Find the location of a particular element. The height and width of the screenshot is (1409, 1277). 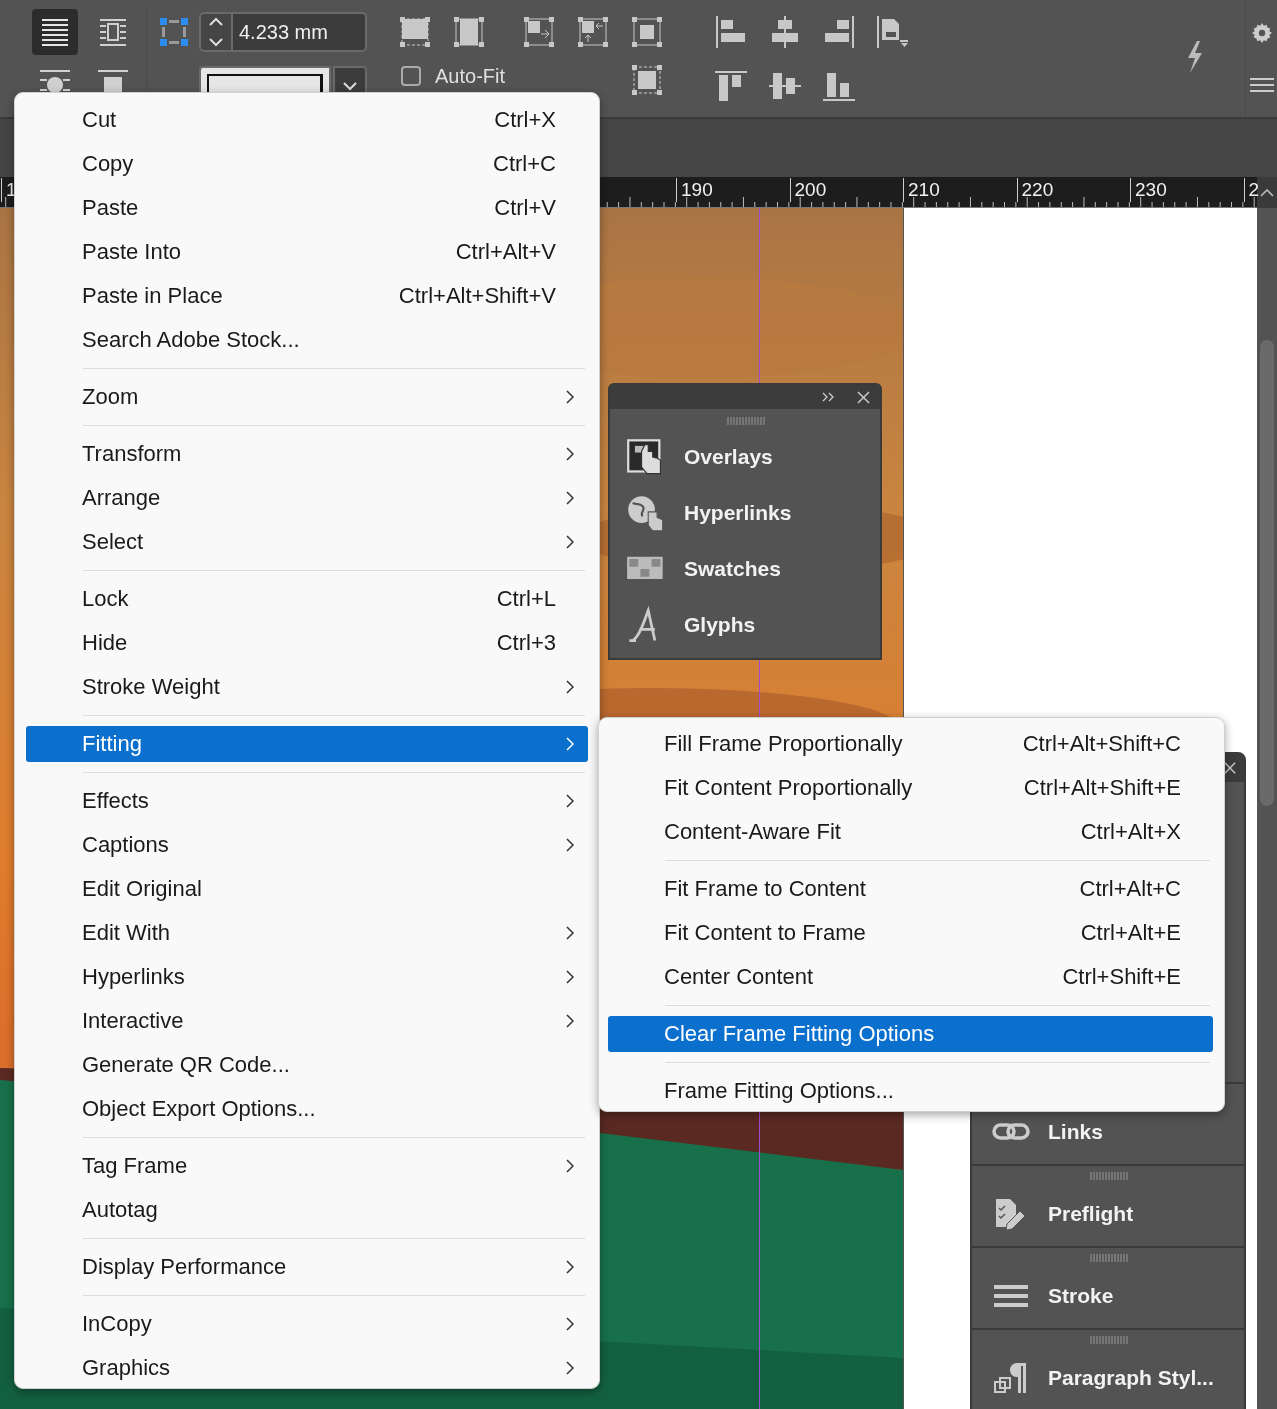

up-down-arrows-icon is located at coordinates (216, 32).